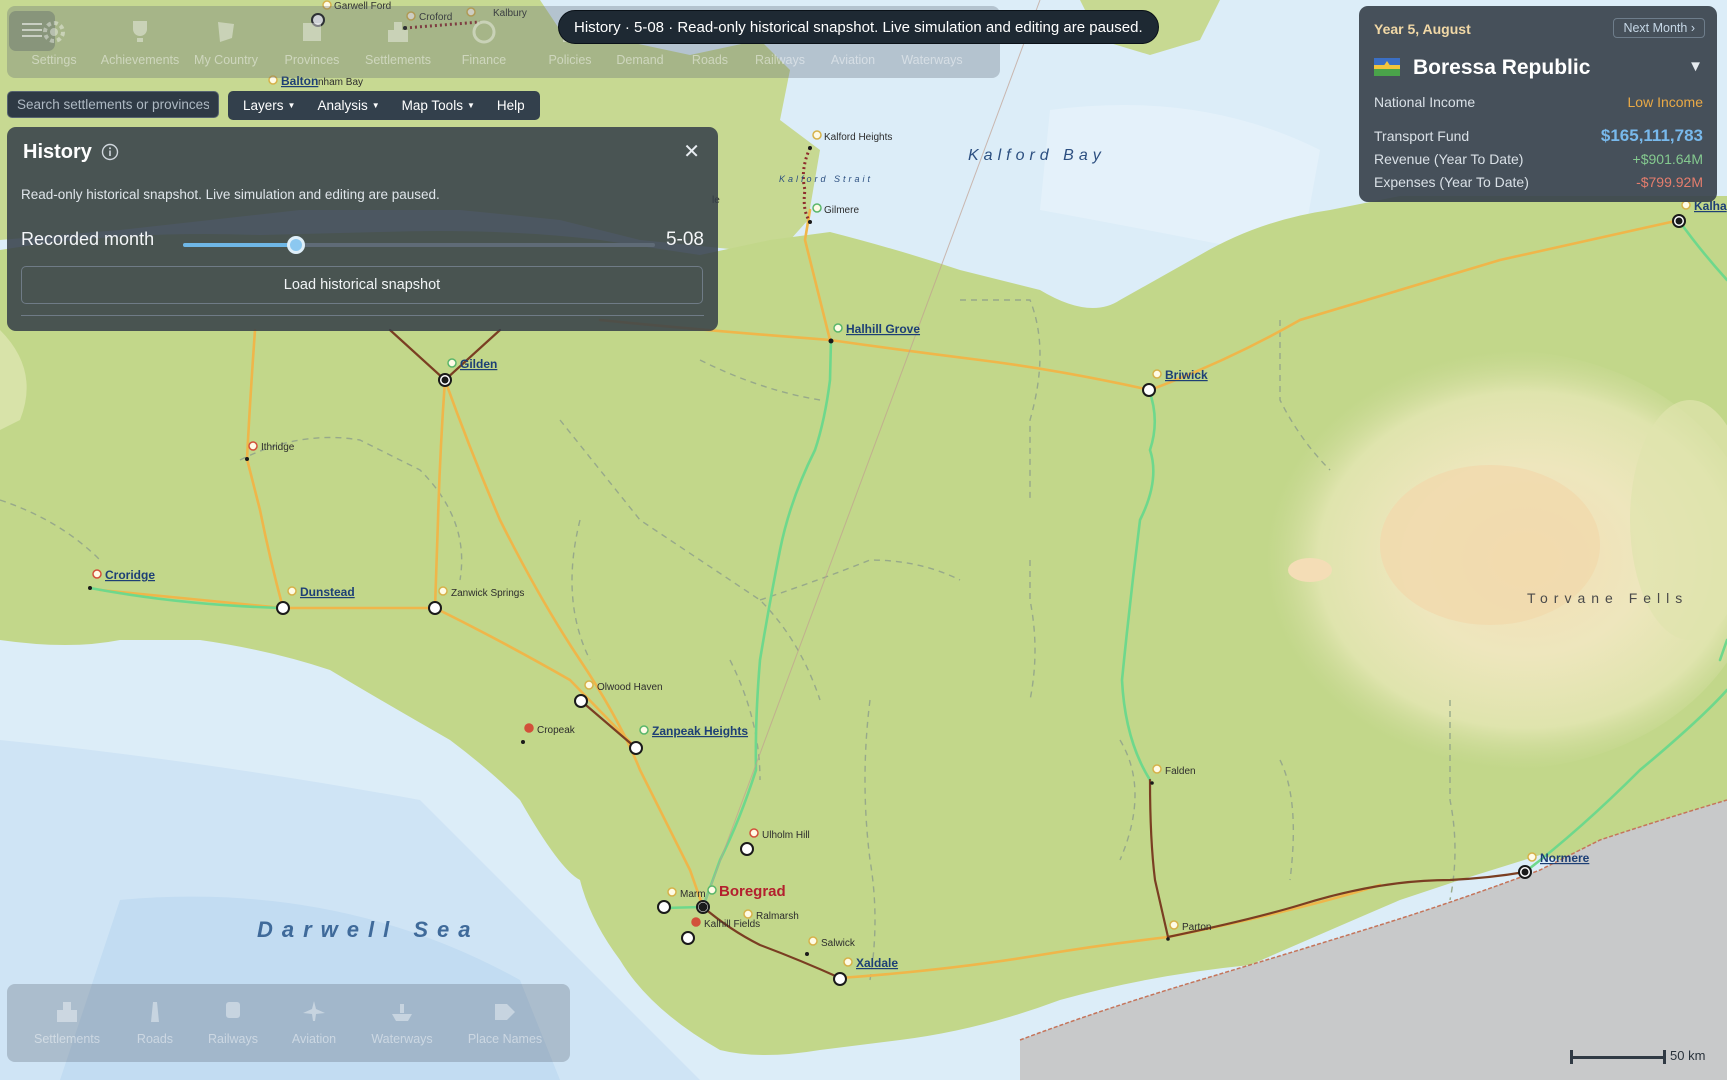 The height and width of the screenshot is (1080, 1727). I want to click on label-gilden: Gilden, so click(478, 364).